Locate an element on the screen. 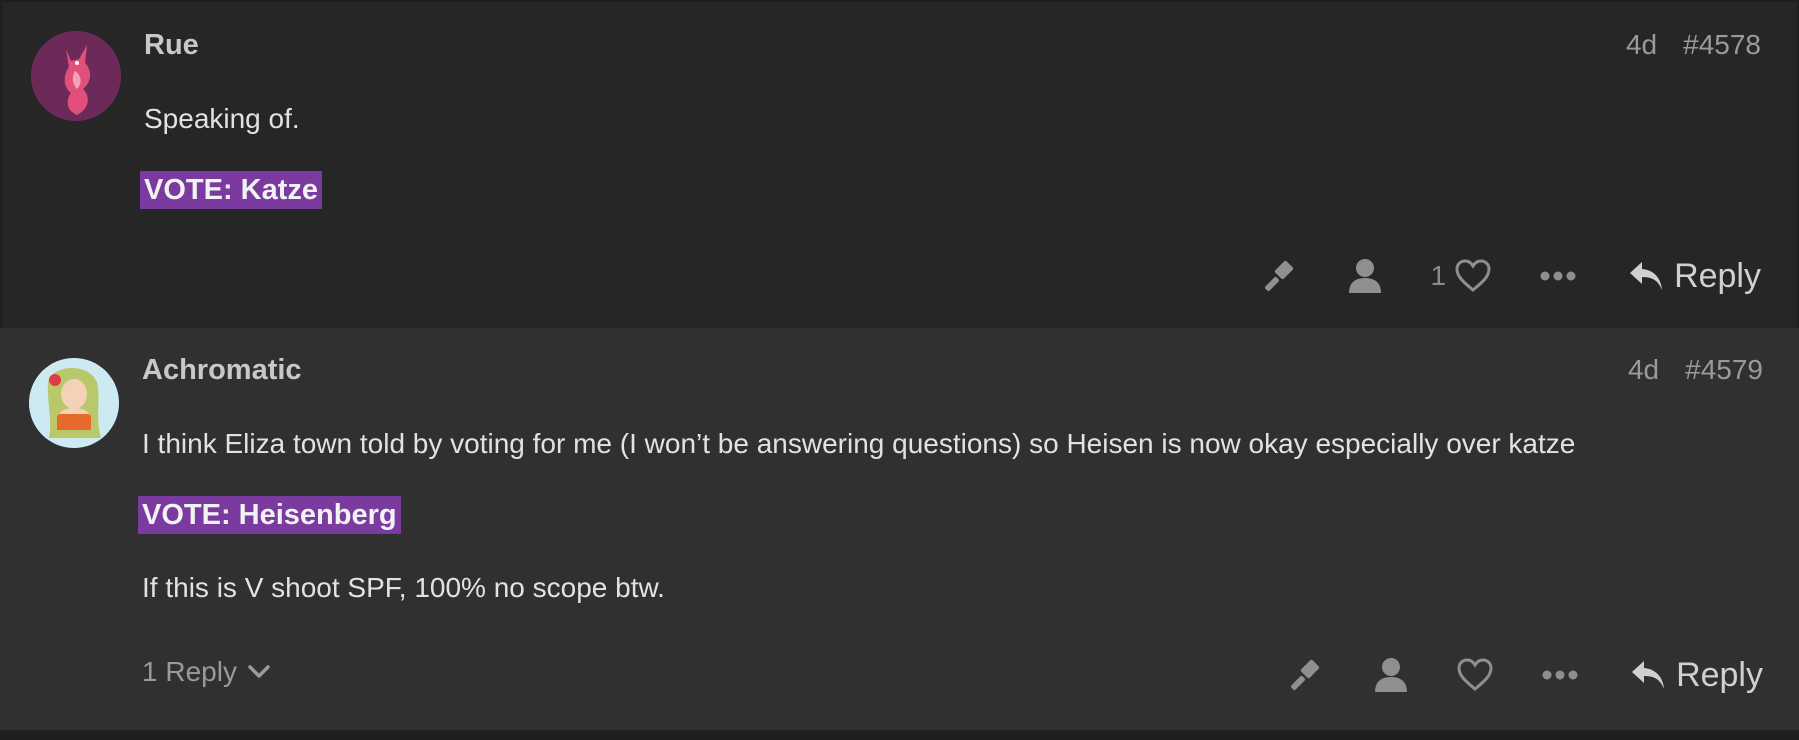  post-username: Achromatic is located at coordinates (222, 370).